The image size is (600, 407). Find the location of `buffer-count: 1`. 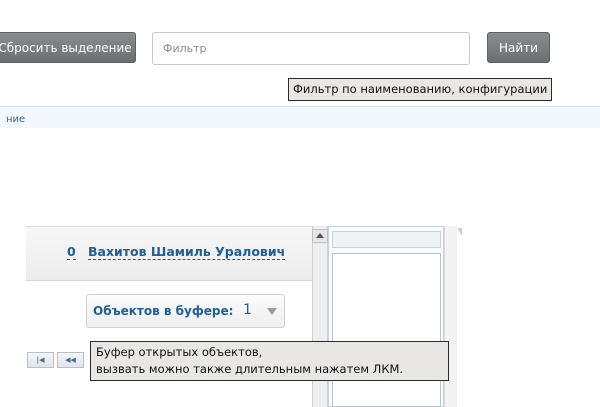

buffer-count: 1 is located at coordinates (247, 310).